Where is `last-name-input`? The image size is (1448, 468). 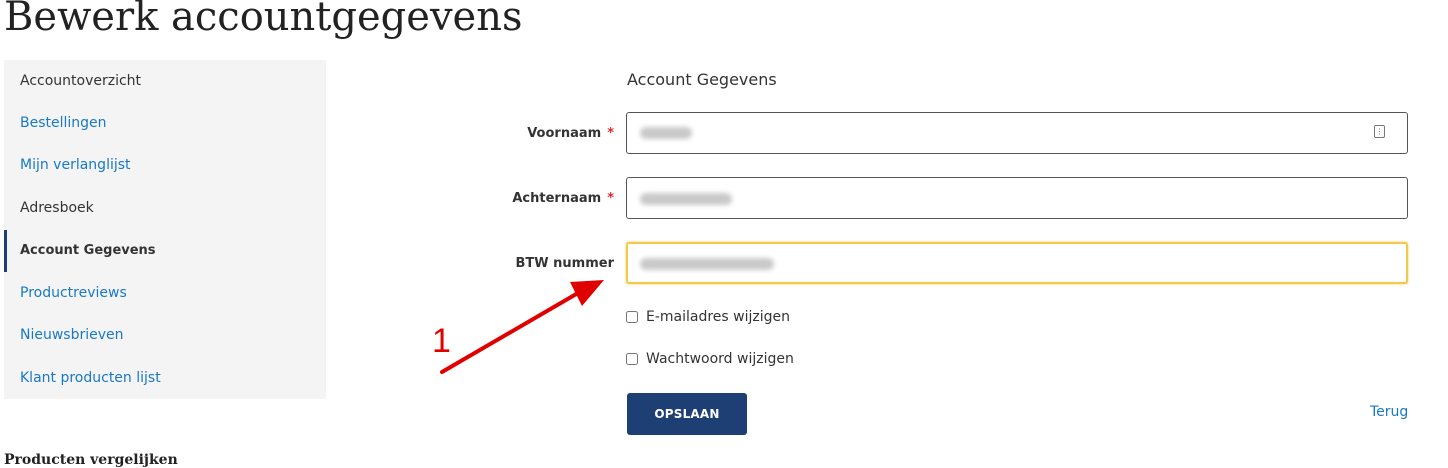
last-name-input is located at coordinates (1017, 198).